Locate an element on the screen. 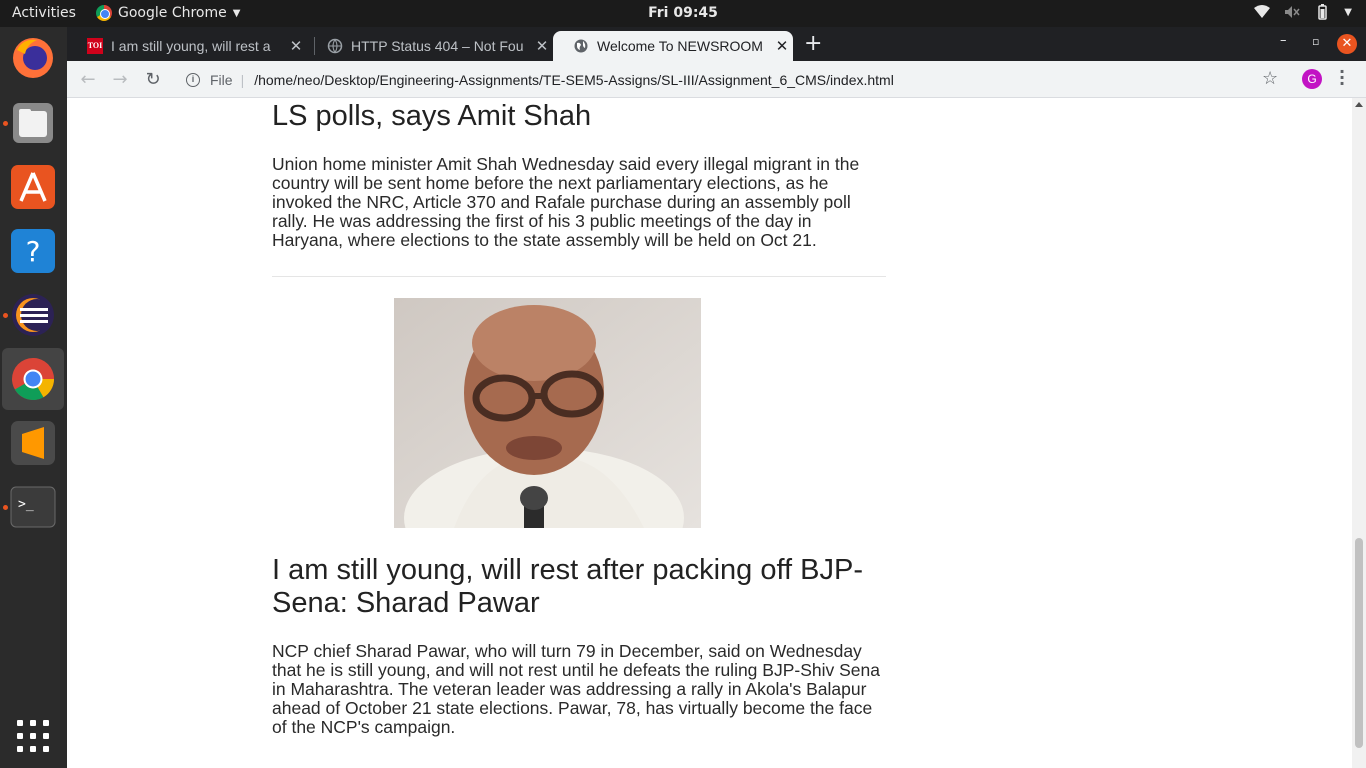  info-icon: i is located at coordinates (193, 79).